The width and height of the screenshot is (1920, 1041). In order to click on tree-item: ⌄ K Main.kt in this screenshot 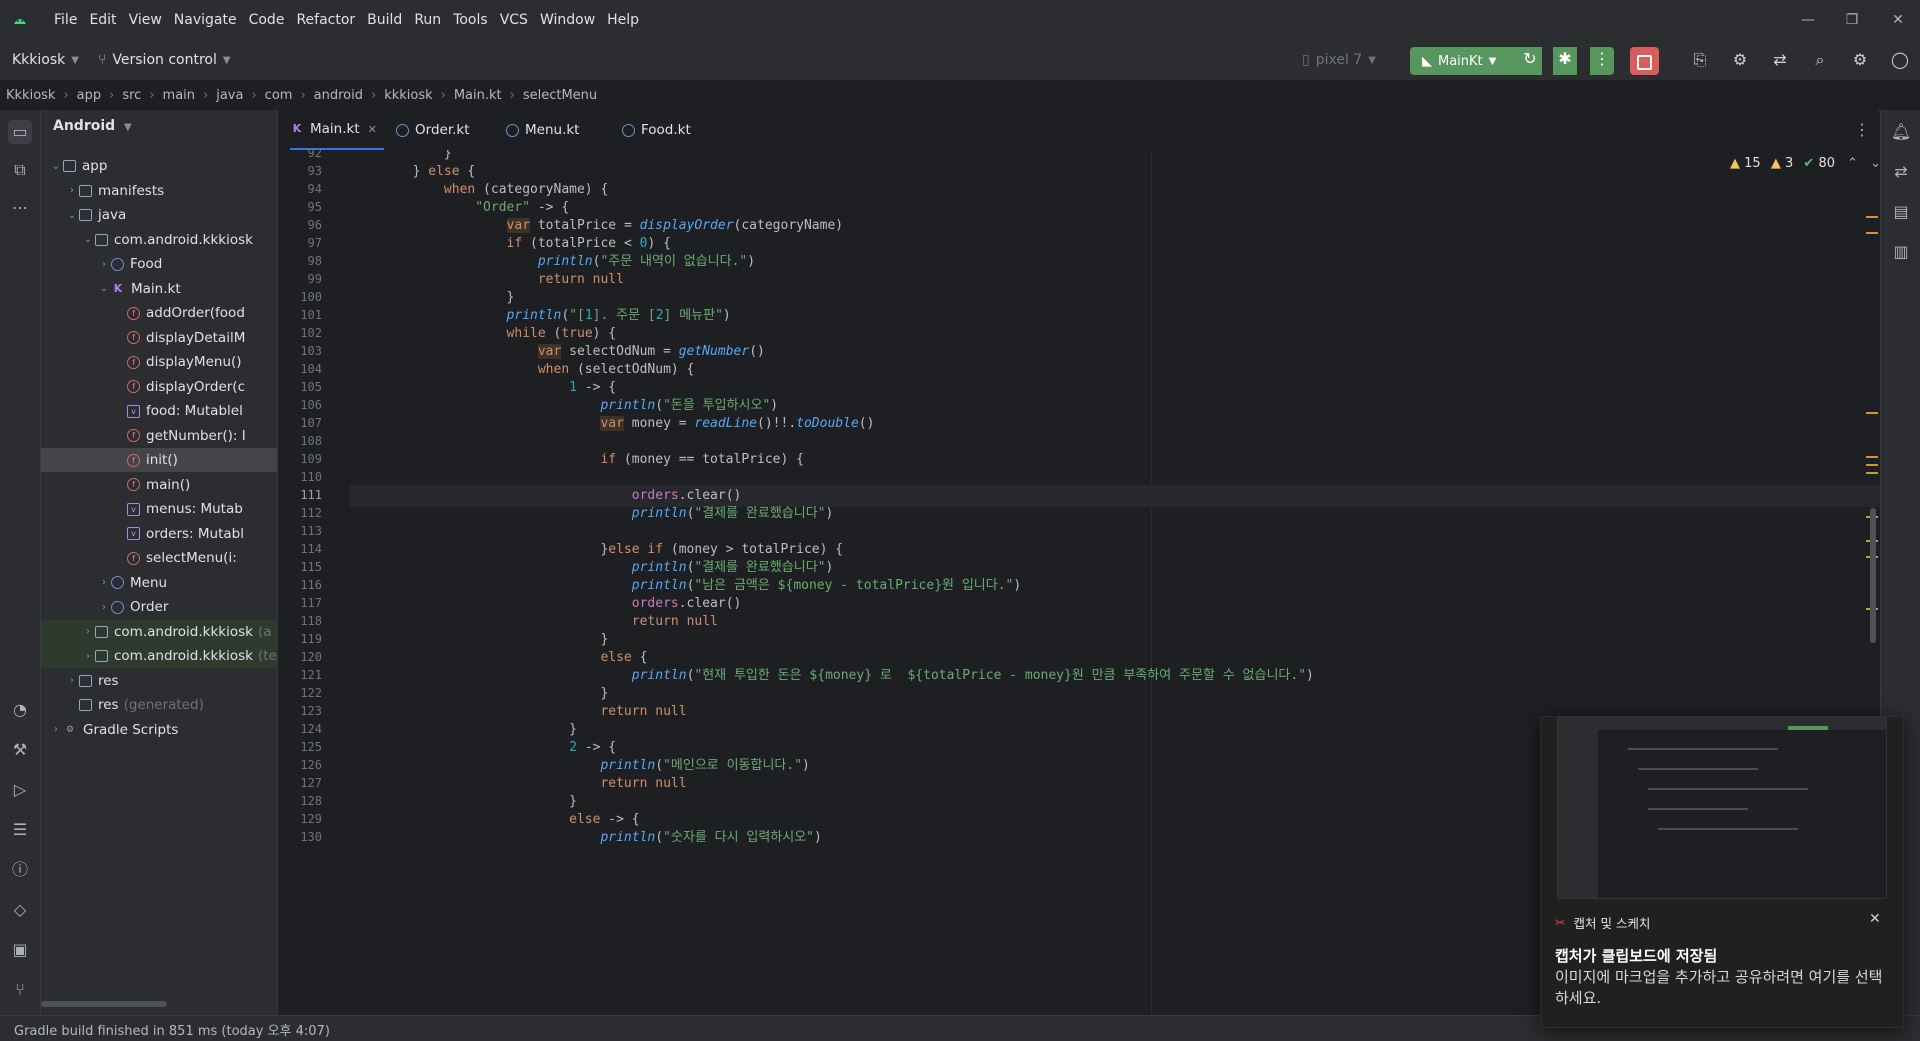, I will do `click(159, 289)`.